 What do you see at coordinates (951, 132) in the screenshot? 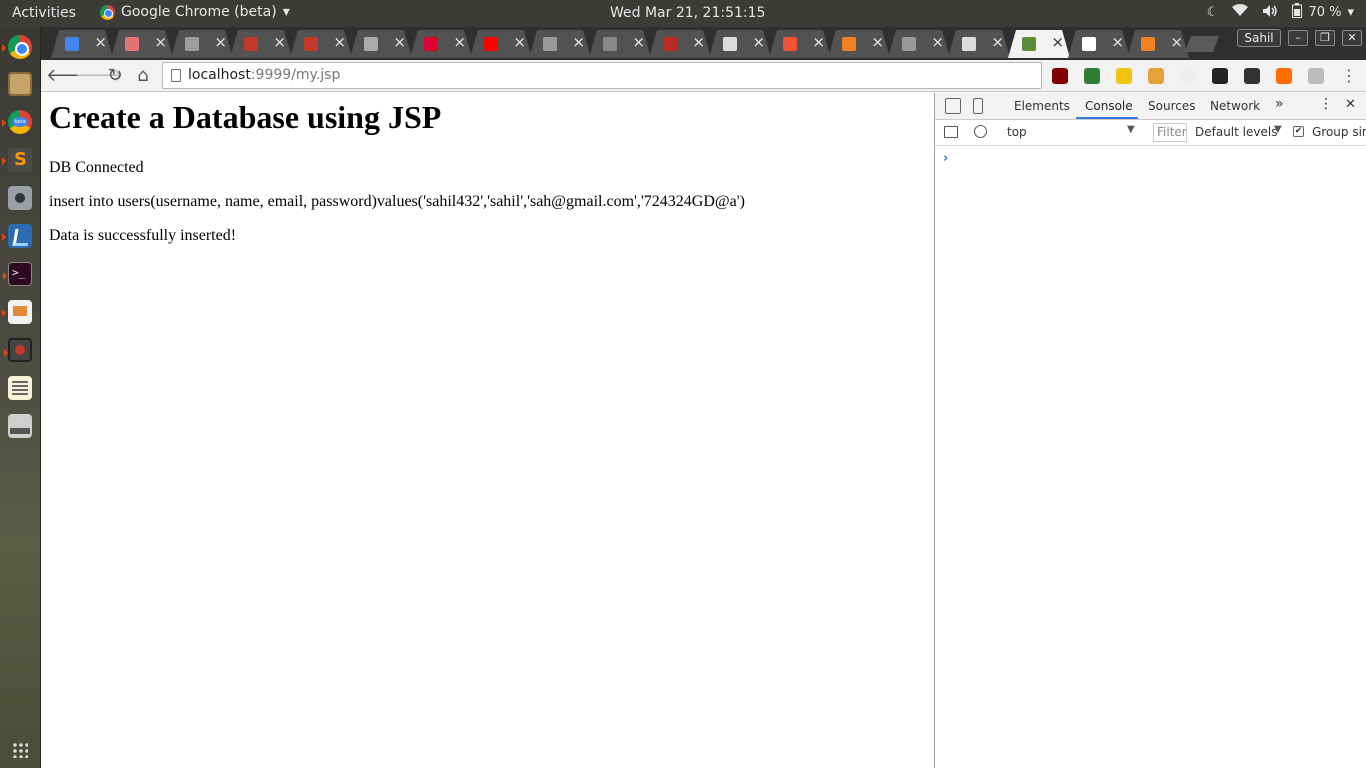
I see `show-sidebar-icon` at bounding box center [951, 132].